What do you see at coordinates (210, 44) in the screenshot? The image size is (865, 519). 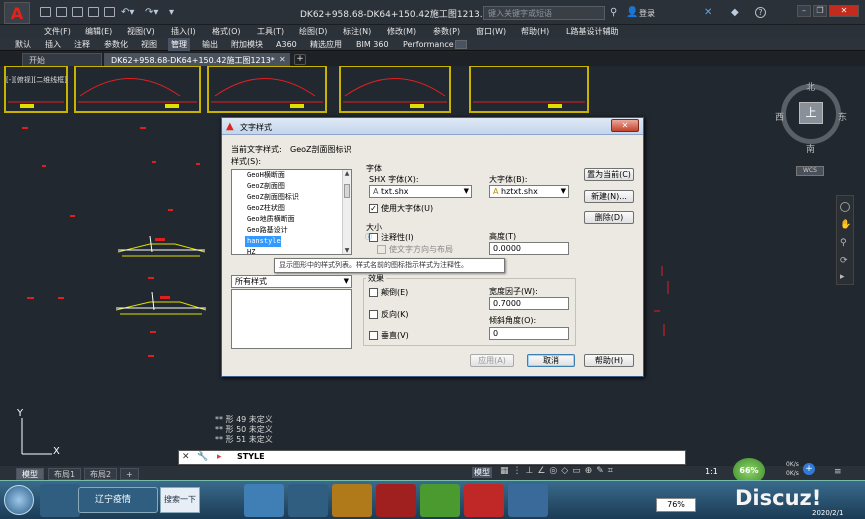 I see `tab-output: 输出` at bounding box center [210, 44].